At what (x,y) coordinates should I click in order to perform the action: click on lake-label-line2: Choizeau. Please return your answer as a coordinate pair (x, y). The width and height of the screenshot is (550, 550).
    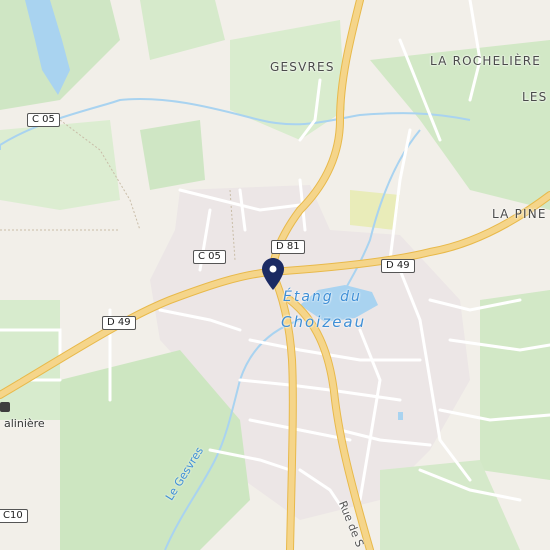
    Looking at the image, I should click on (324, 322).